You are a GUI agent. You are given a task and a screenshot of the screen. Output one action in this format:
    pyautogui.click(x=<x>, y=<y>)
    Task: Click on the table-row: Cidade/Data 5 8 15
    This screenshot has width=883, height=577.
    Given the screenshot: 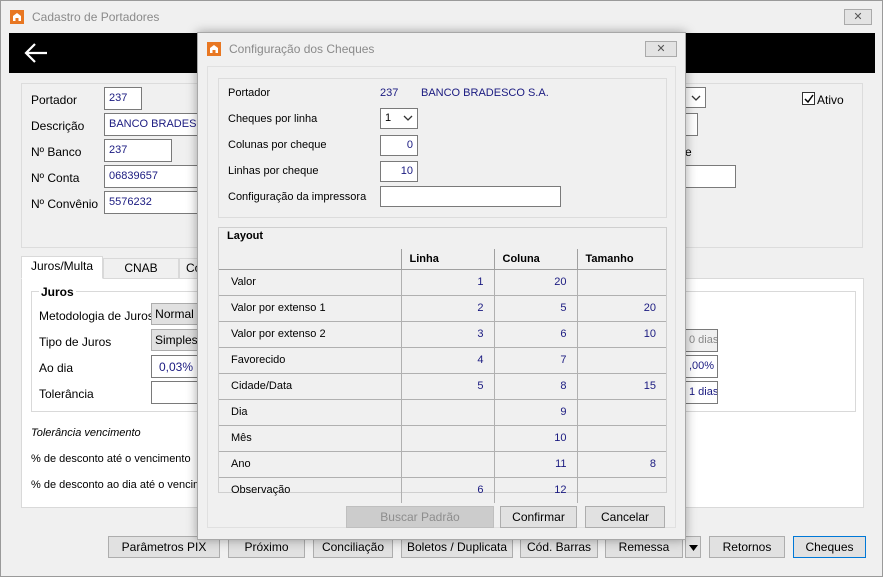 What is the action you would take?
    pyautogui.click(x=442, y=385)
    